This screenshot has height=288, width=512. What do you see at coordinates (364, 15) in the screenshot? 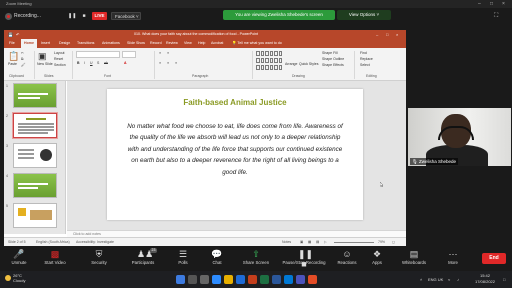
I see `view-options-button: View Options ˅` at bounding box center [364, 15].